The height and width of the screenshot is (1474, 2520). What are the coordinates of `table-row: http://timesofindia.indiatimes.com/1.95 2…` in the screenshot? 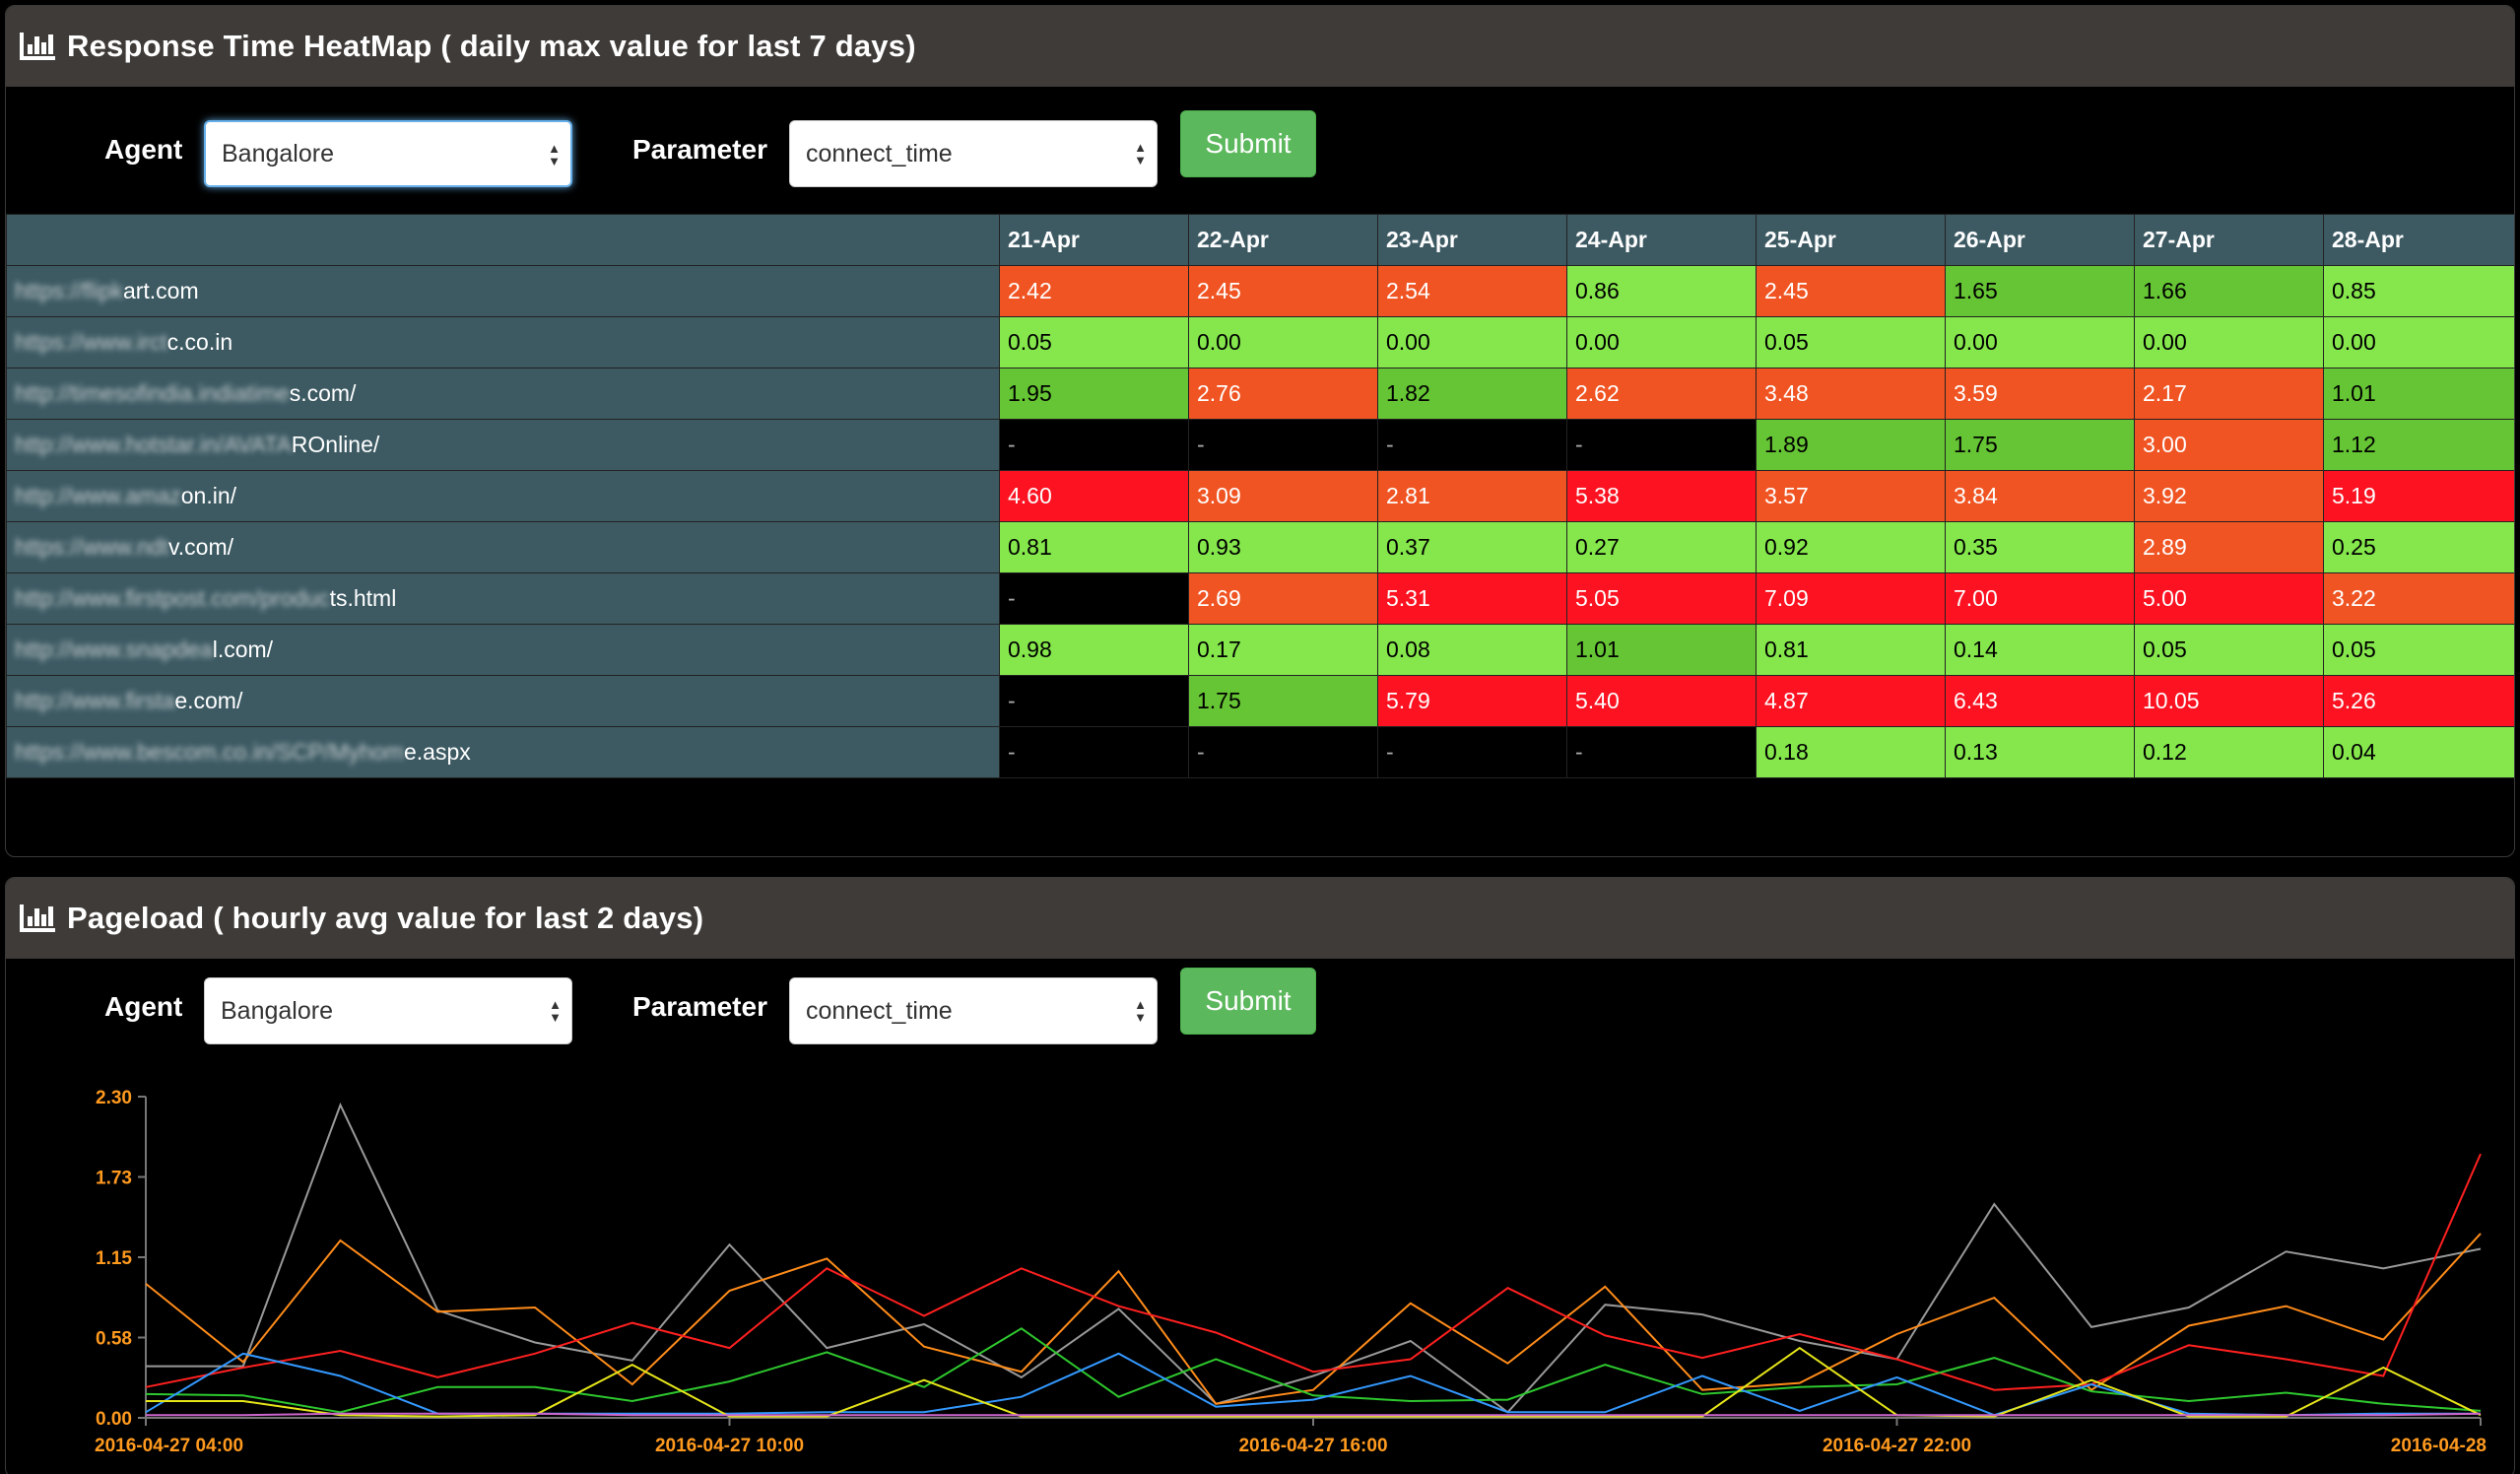 It's located at (1260, 394).